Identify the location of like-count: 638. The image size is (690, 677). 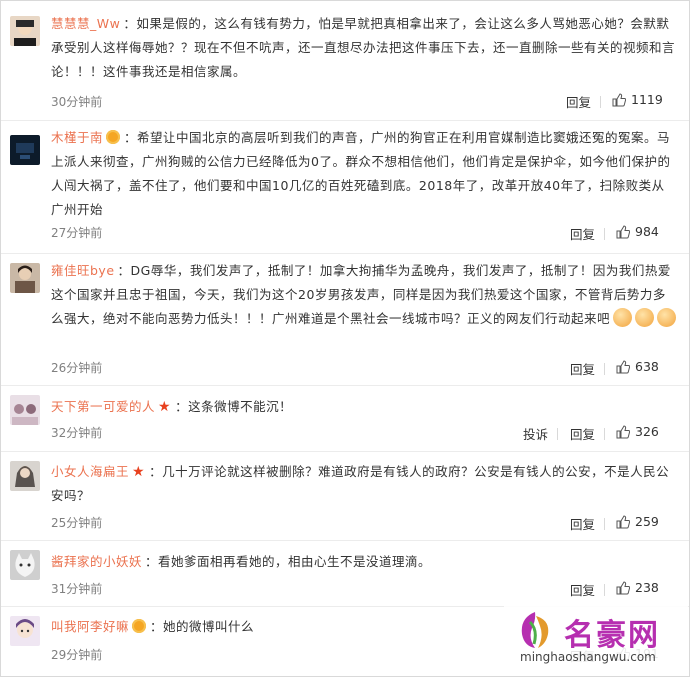
(647, 366).